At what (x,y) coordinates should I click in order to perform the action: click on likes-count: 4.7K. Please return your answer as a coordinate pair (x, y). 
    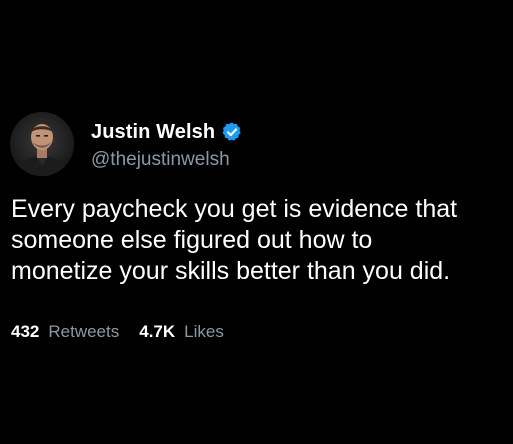
    Looking at the image, I should click on (157, 331).